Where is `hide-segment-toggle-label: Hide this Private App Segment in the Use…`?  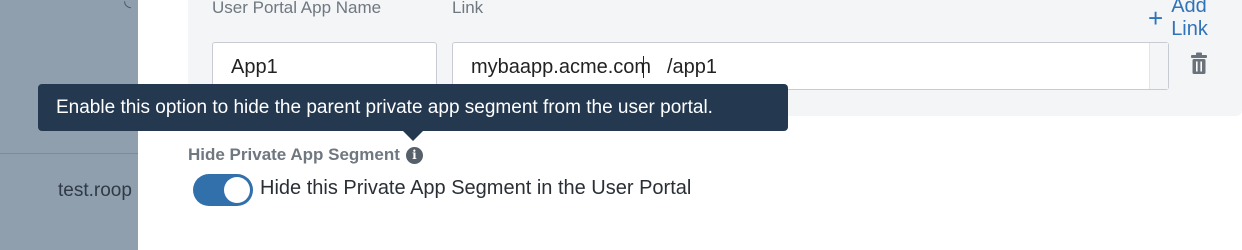
hide-segment-toggle-label: Hide this Private App Segment in the Use… is located at coordinates (476, 188).